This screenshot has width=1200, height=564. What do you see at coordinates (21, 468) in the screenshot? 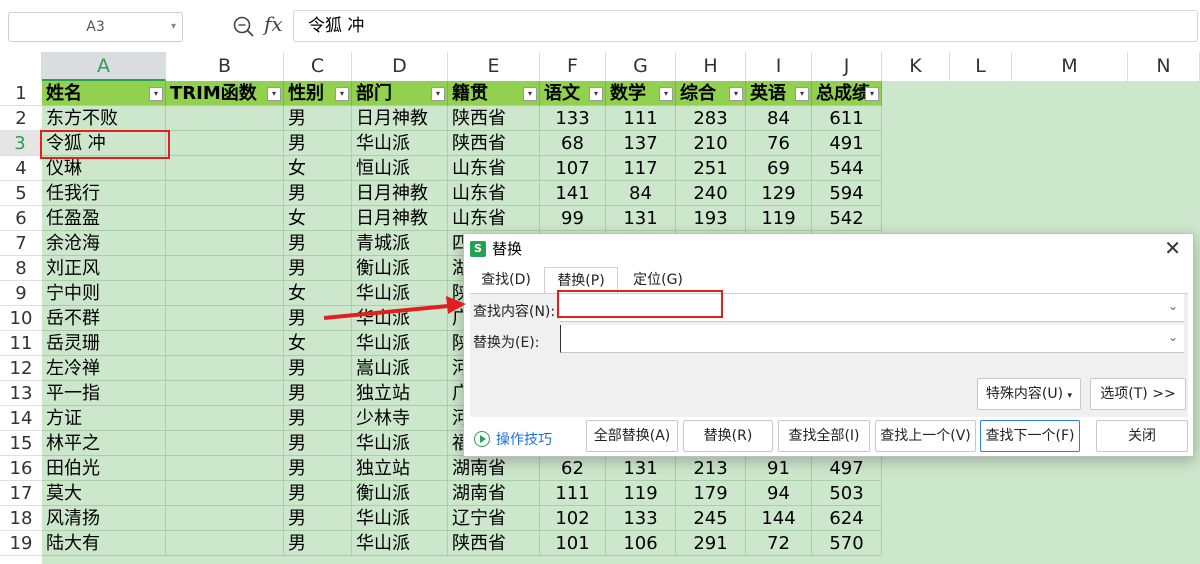
I see `row-header-16: 16` at bounding box center [21, 468].